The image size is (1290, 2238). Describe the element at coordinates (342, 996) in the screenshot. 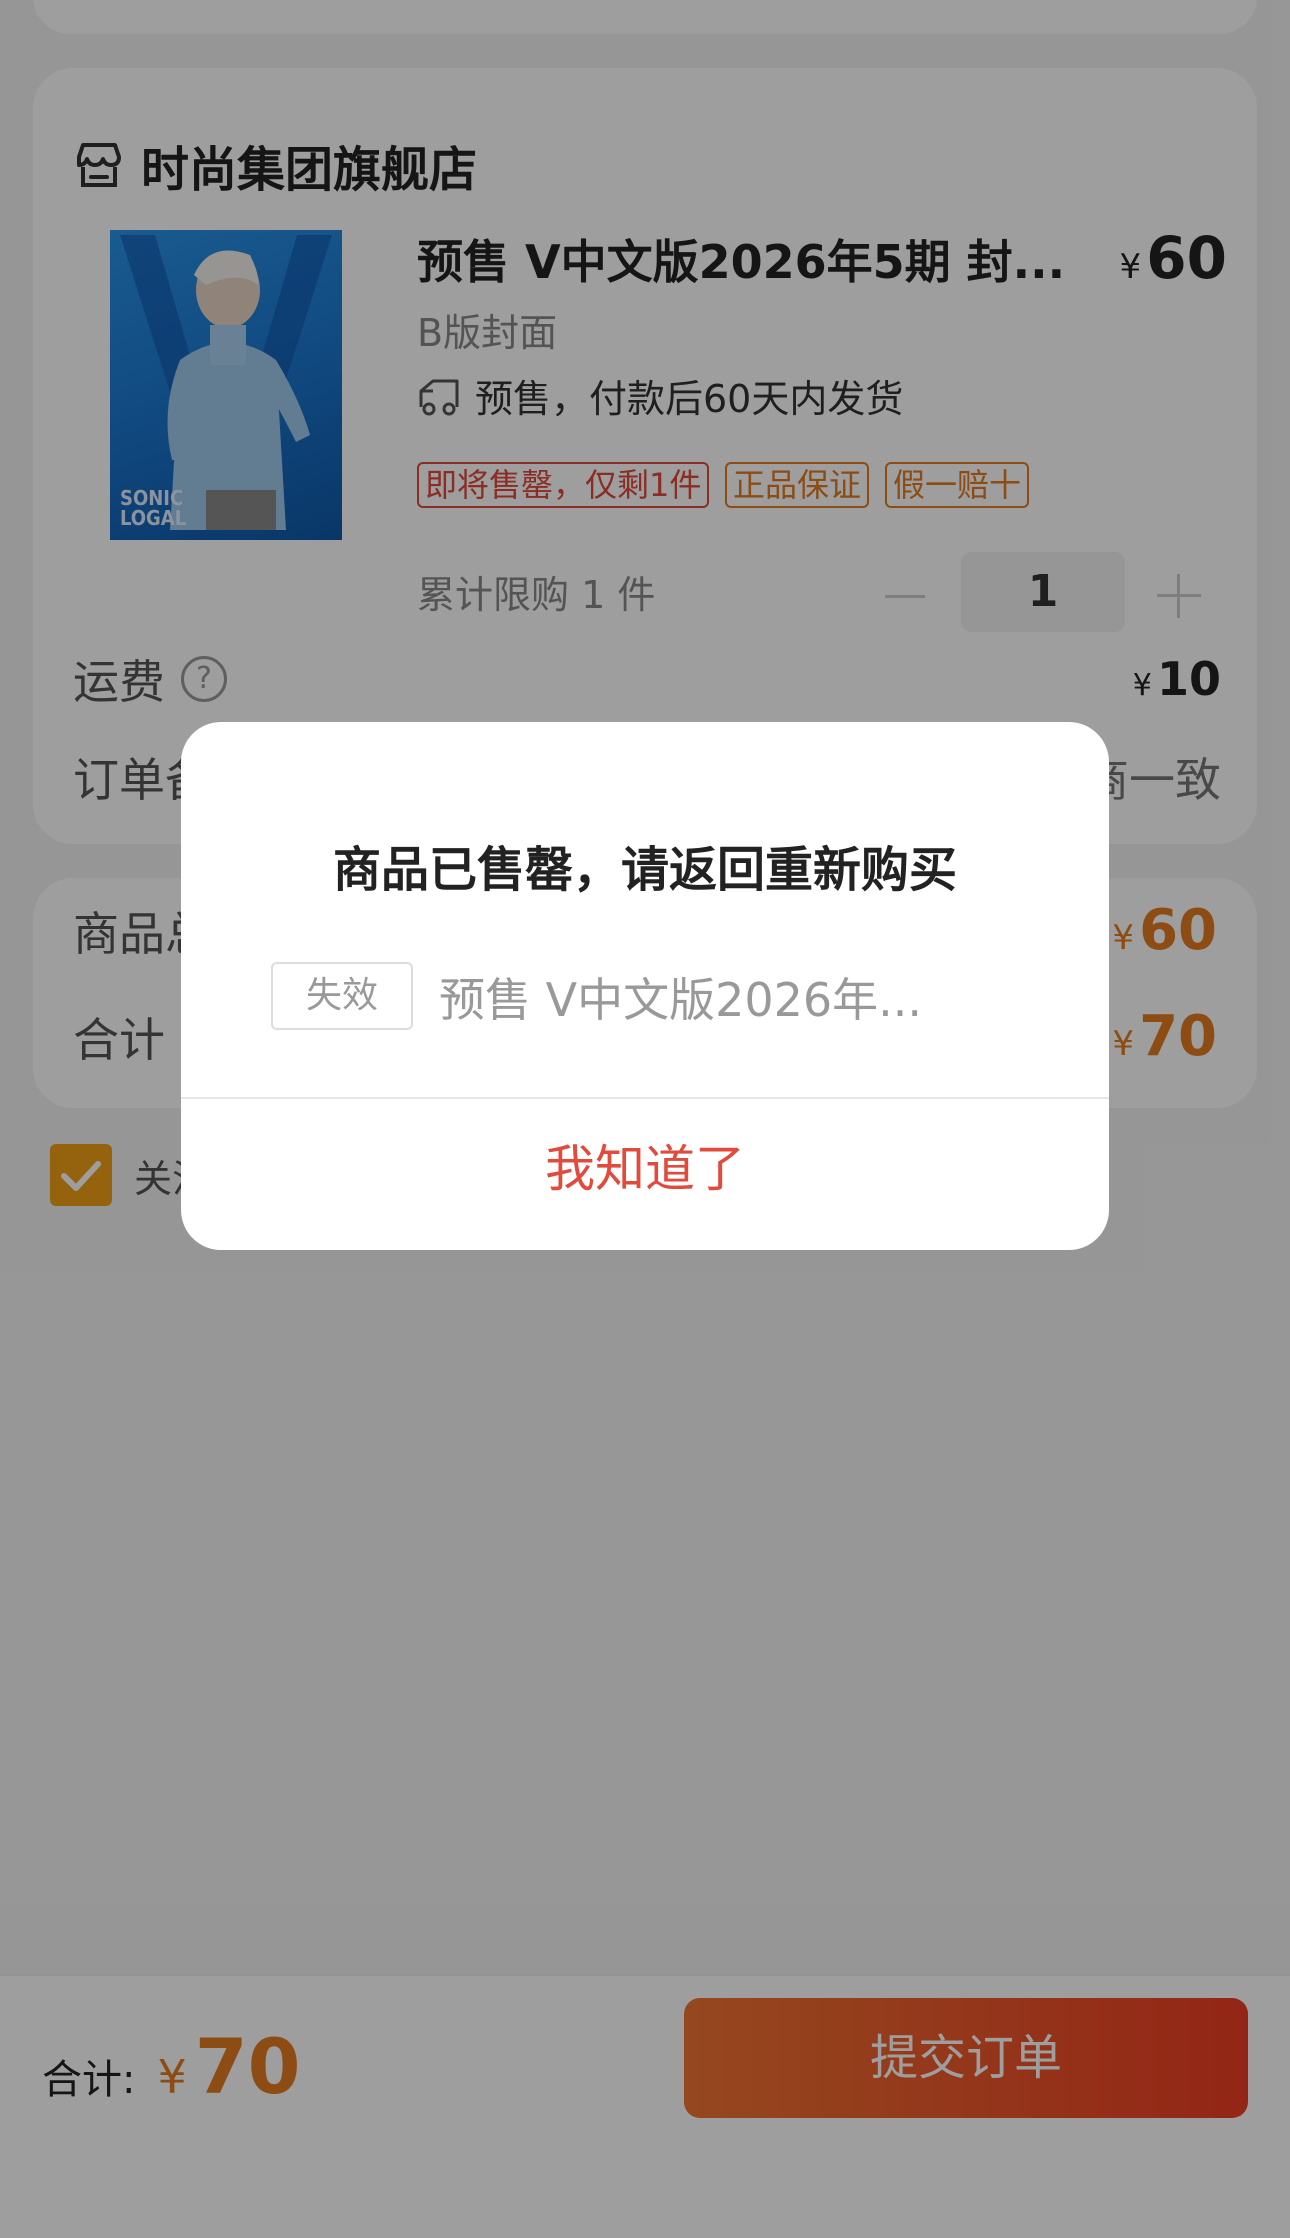

I see `invalid-badge: 失效` at that location.